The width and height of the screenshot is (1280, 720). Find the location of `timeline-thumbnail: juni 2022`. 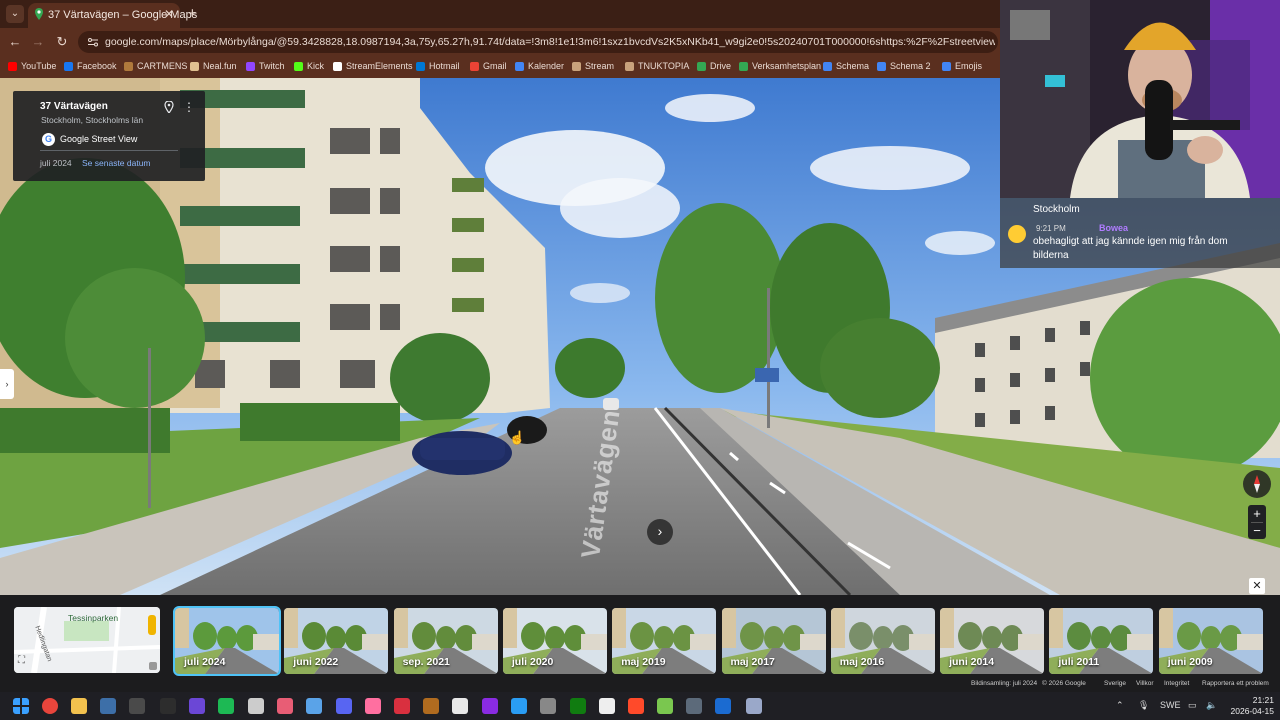

timeline-thumbnail: juni 2022 is located at coordinates (336, 641).